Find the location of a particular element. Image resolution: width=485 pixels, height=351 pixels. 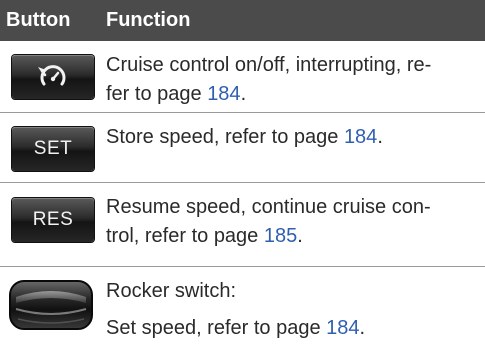

cruise-control-icon is located at coordinates (52, 75).